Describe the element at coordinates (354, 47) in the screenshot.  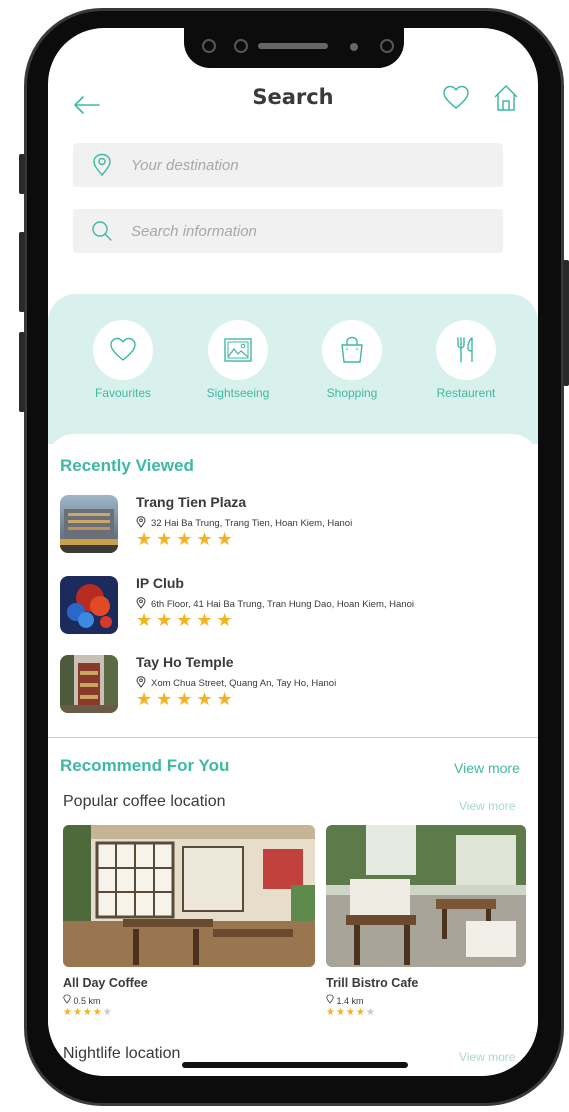
I see `sensor-dot-icon` at that location.